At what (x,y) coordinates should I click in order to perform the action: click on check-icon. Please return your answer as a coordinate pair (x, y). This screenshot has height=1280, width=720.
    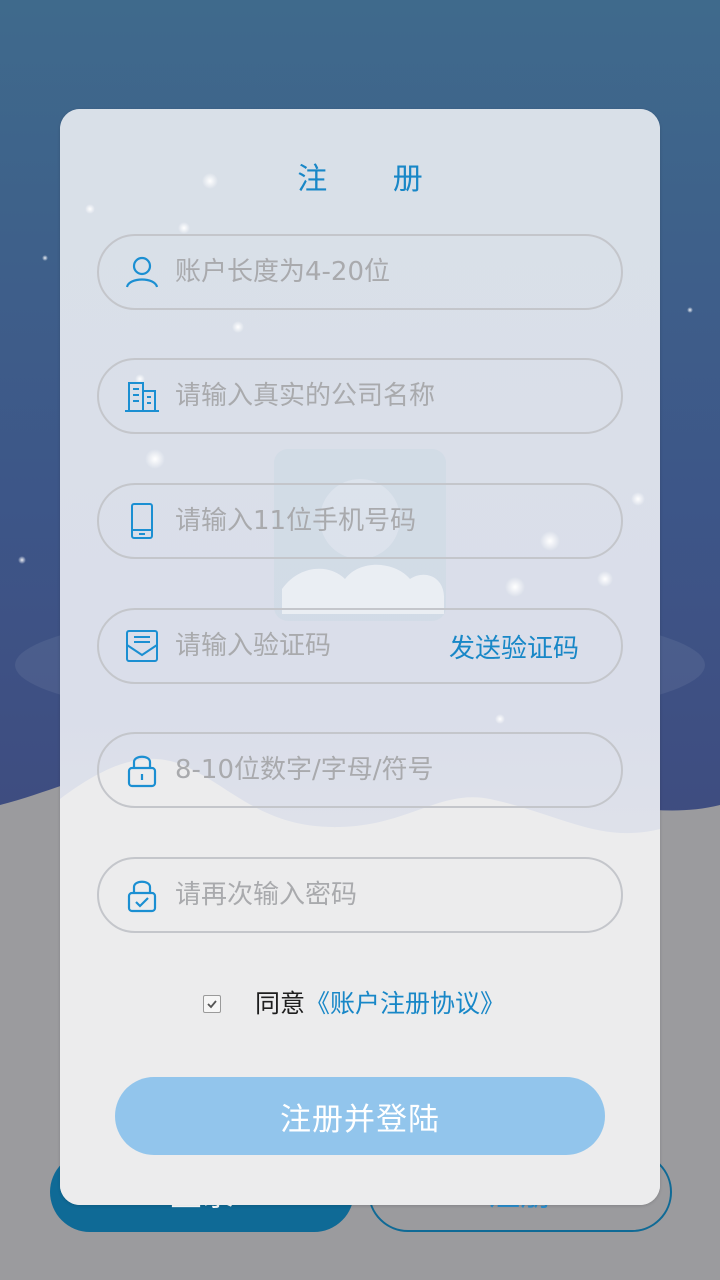
    Looking at the image, I should click on (212, 1004).